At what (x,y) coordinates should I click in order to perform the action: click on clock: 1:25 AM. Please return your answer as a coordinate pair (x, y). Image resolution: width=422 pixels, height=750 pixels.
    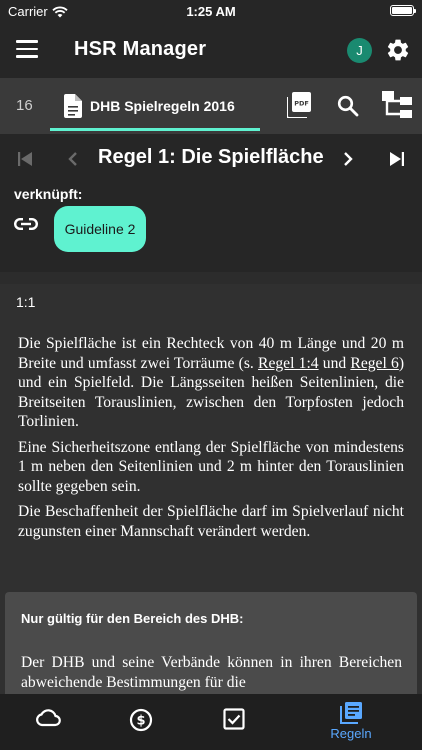
    Looking at the image, I should click on (211, 11).